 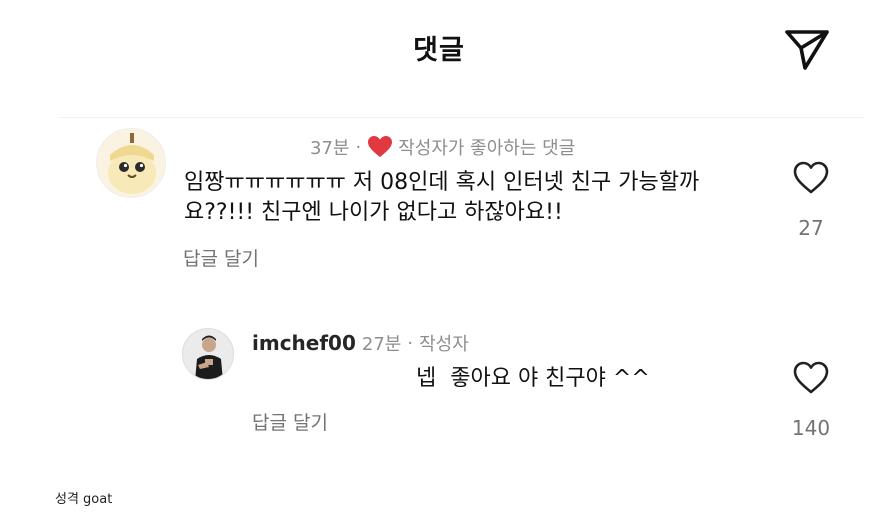 I want to click on page-title: 댓글, so click(x=439, y=50).